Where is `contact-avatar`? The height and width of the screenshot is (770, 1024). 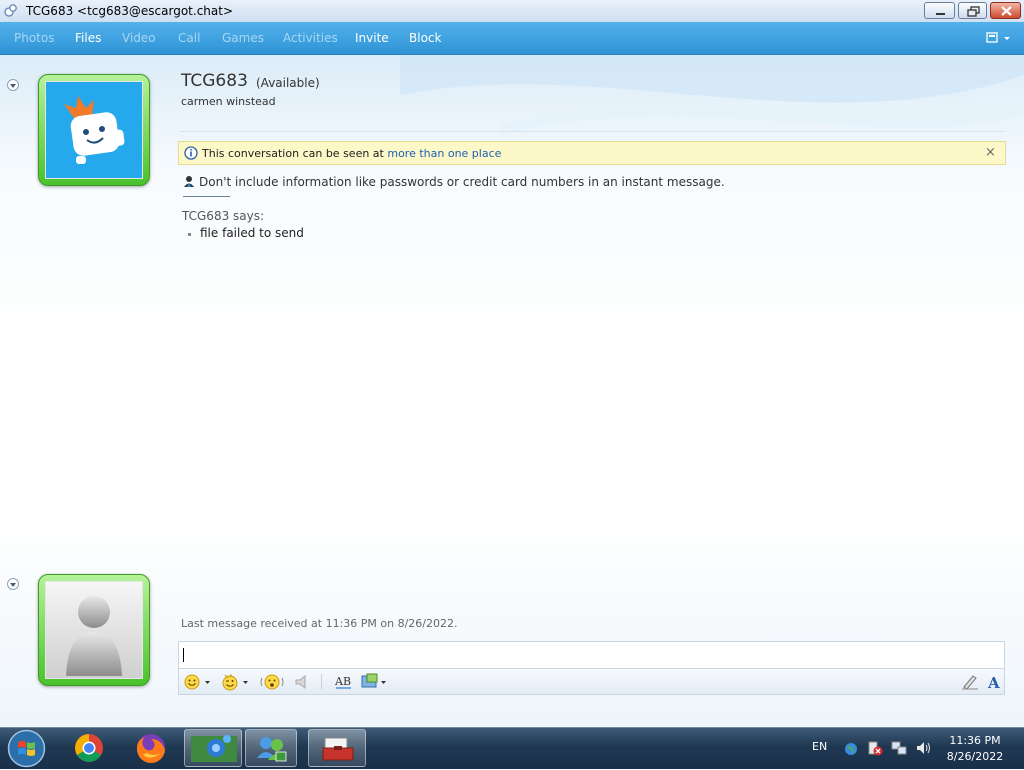 contact-avatar is located at coordinates (94, 130).